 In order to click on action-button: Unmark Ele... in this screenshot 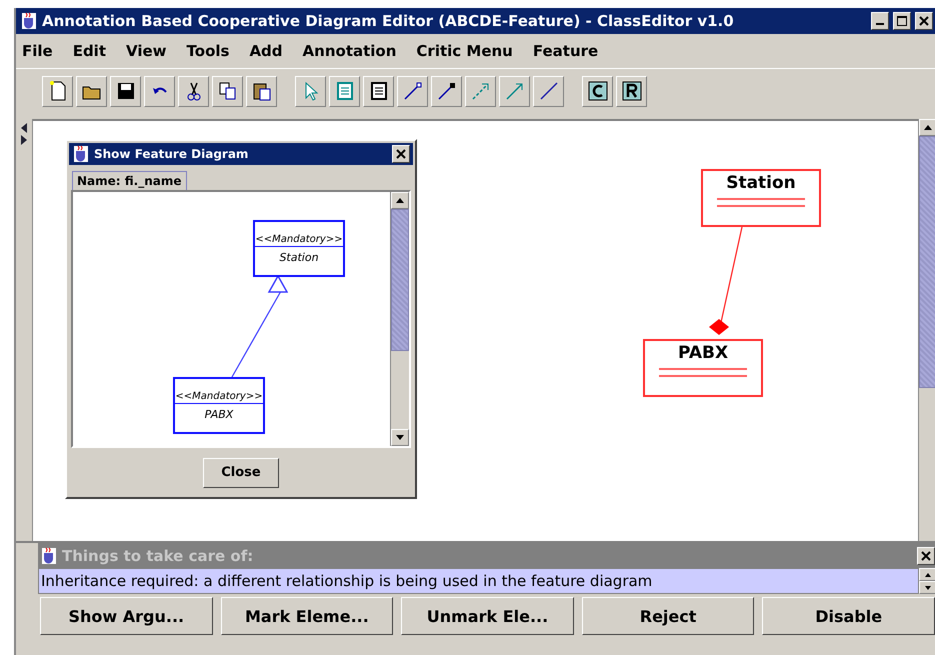, I will do `click(487, 616)`.